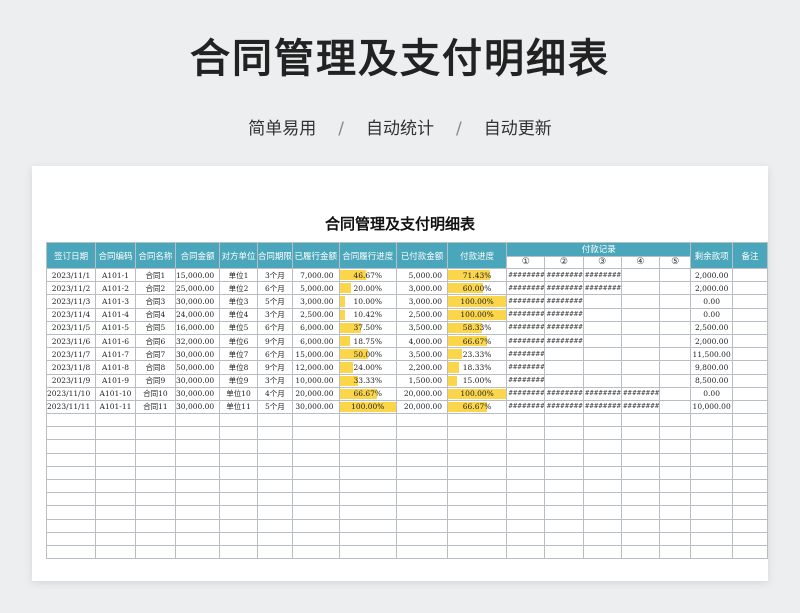 The image size is (800, 613). Describe the element at coordinates (71, 275) in the screenshot. I see `cell-date: 2023/11/1` at that location.